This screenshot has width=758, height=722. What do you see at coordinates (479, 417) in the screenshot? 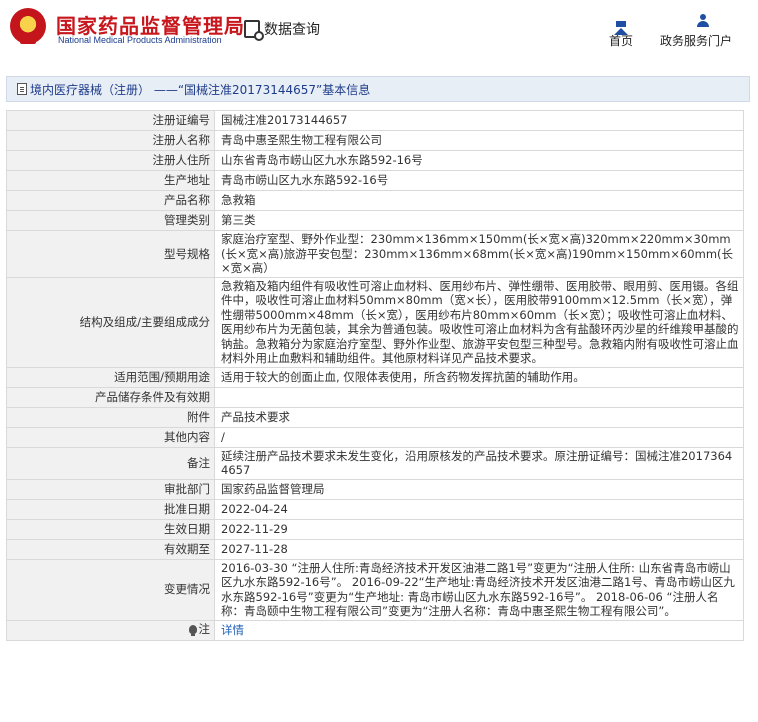
I see `field-value: 产品技术要求` at bounding box center [479, 417].